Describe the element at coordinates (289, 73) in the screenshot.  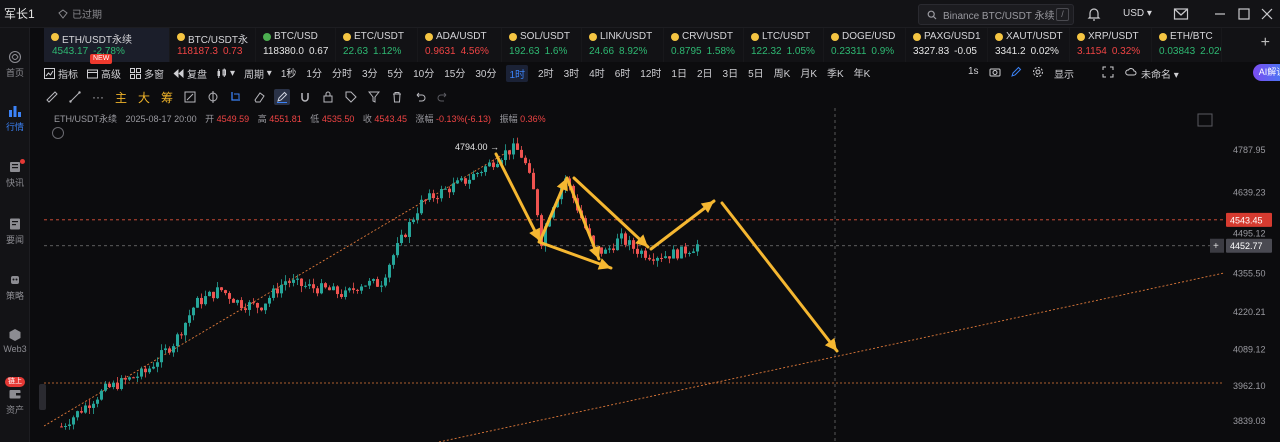
I see `interval-option: 1秒` at that location.